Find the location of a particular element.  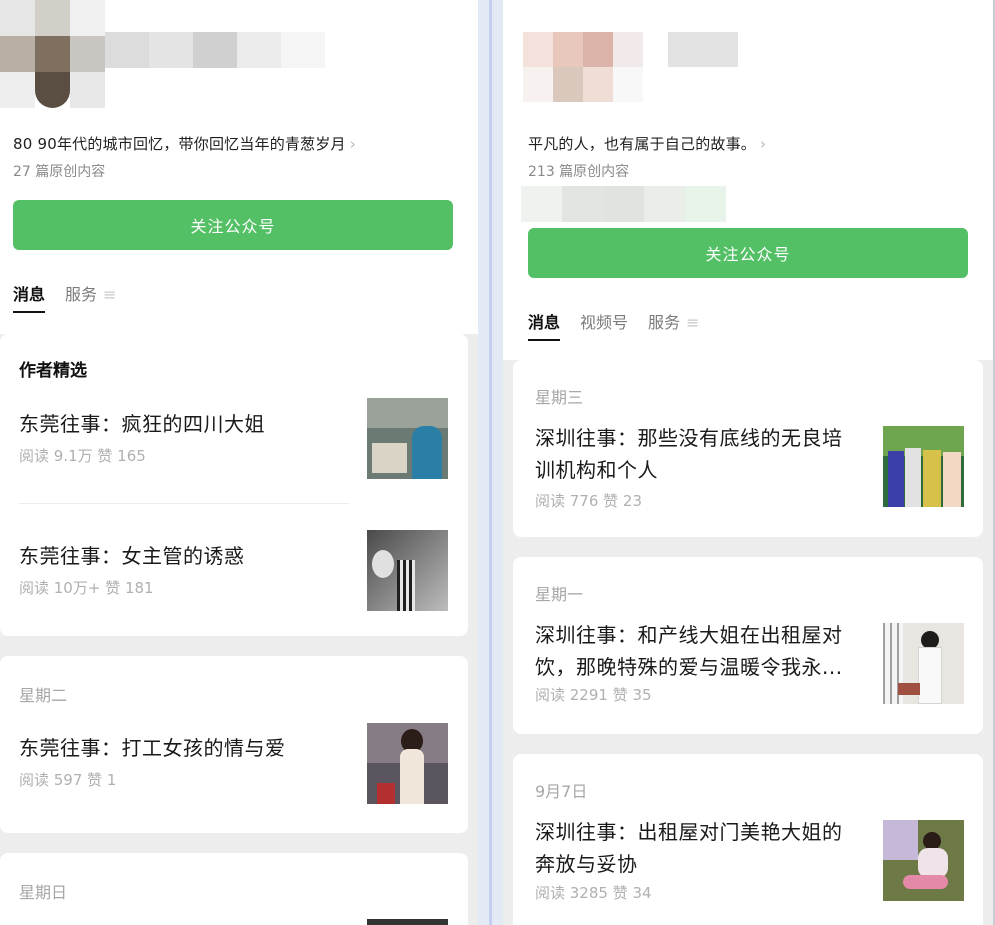

account-description: 平凡的人，也有属于自己的故事。 › is located at coordinates (647, 143).